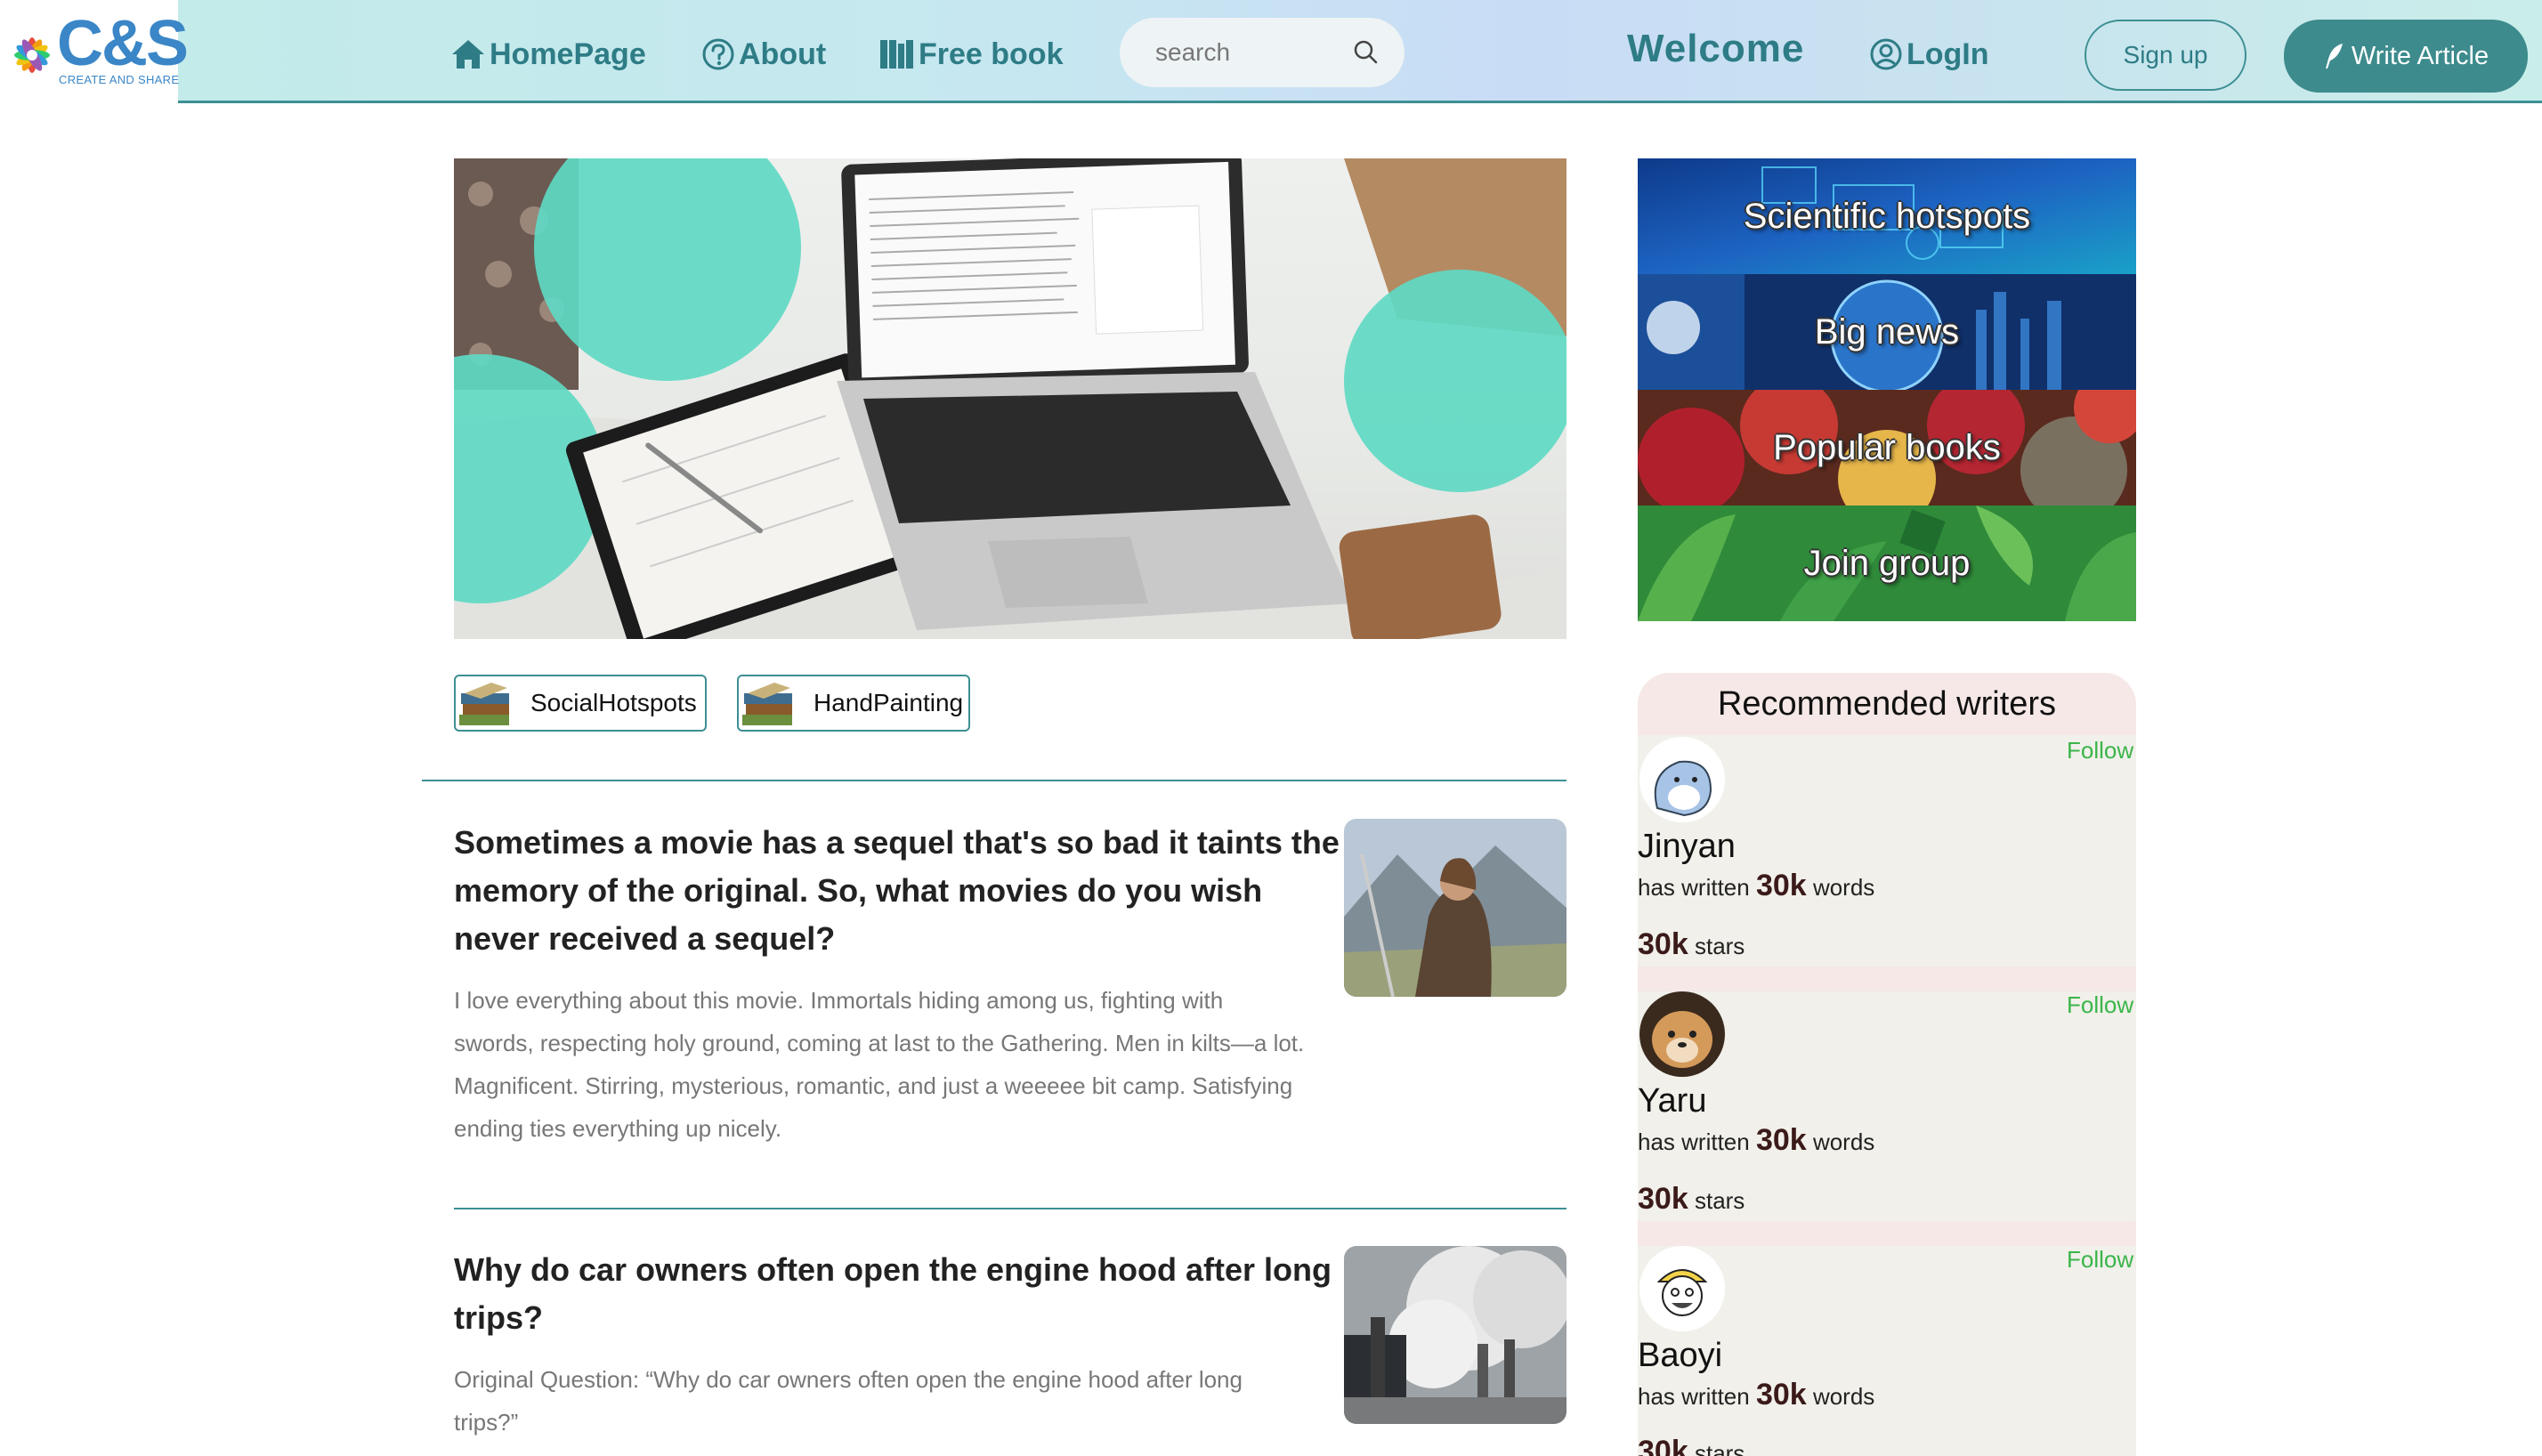 This screenshot has height=1456, width=2542. I want to click on welcome-text: Welcome, so click(1716, 48).